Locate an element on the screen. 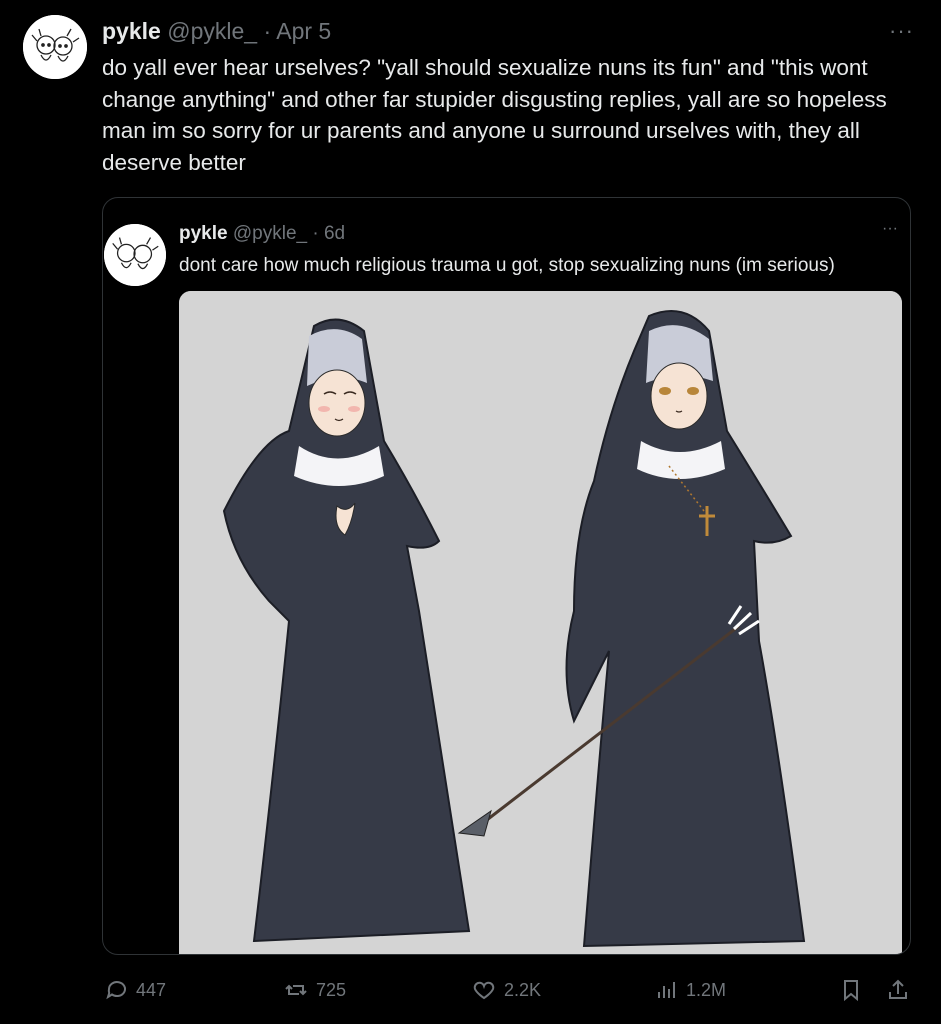 The height and width of the screenshot is (1024, 941). repost-icon is located at coordinates (296, 990).